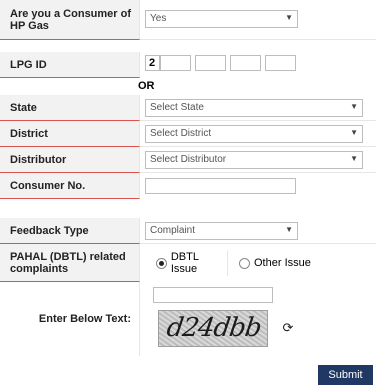 The height and width of the screenshot is (385, 376). What do you see at coordinates (29, 133) in the screenshot?
I see `district-label-text: District` at bounding box center [29, 133].